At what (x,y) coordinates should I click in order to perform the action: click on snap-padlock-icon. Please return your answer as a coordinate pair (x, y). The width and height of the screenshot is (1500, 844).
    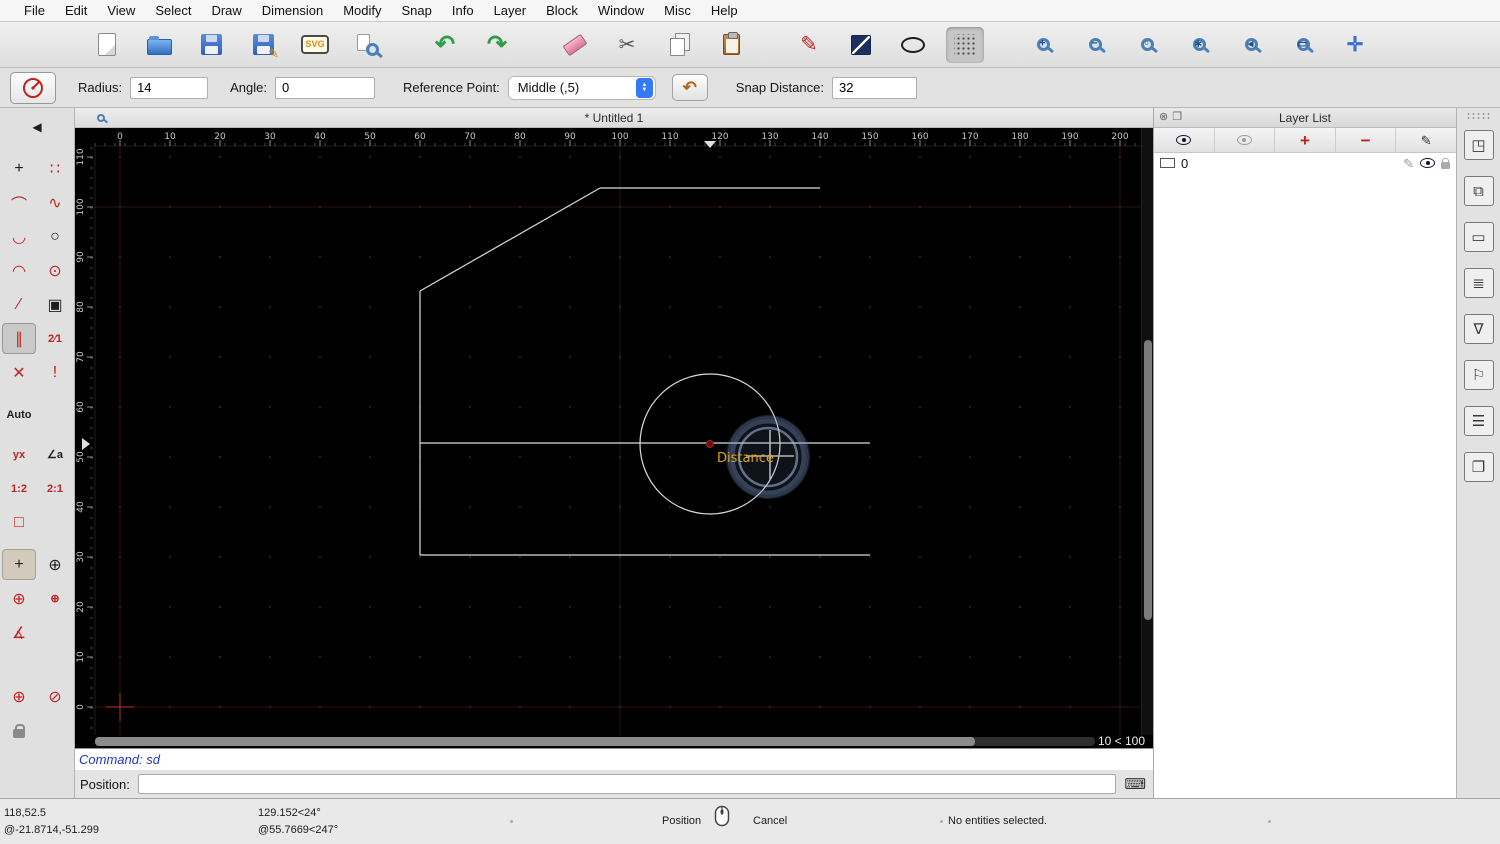
    Looking at the image, I should click on (19, 730).